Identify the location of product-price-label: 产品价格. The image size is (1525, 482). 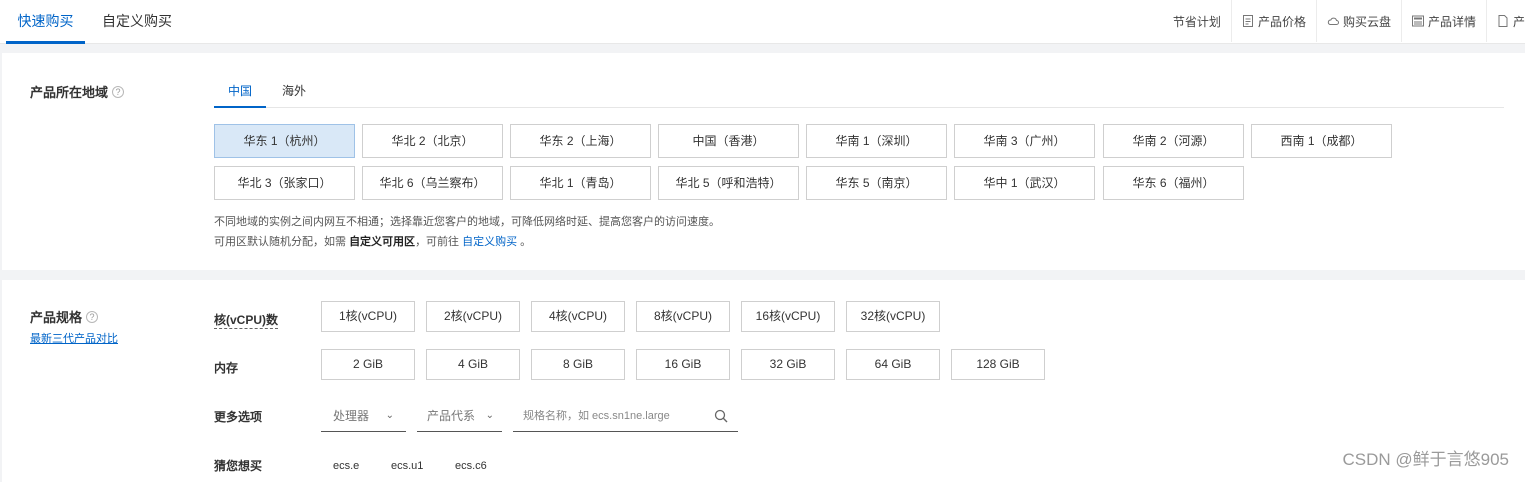
(1281, 21).